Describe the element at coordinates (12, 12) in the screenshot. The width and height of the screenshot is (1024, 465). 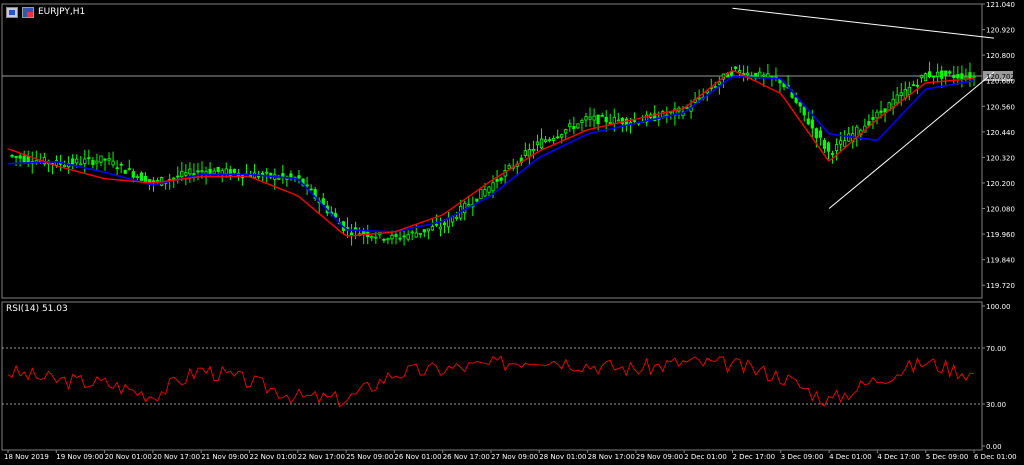
I see `chart-window-icon` at that location.